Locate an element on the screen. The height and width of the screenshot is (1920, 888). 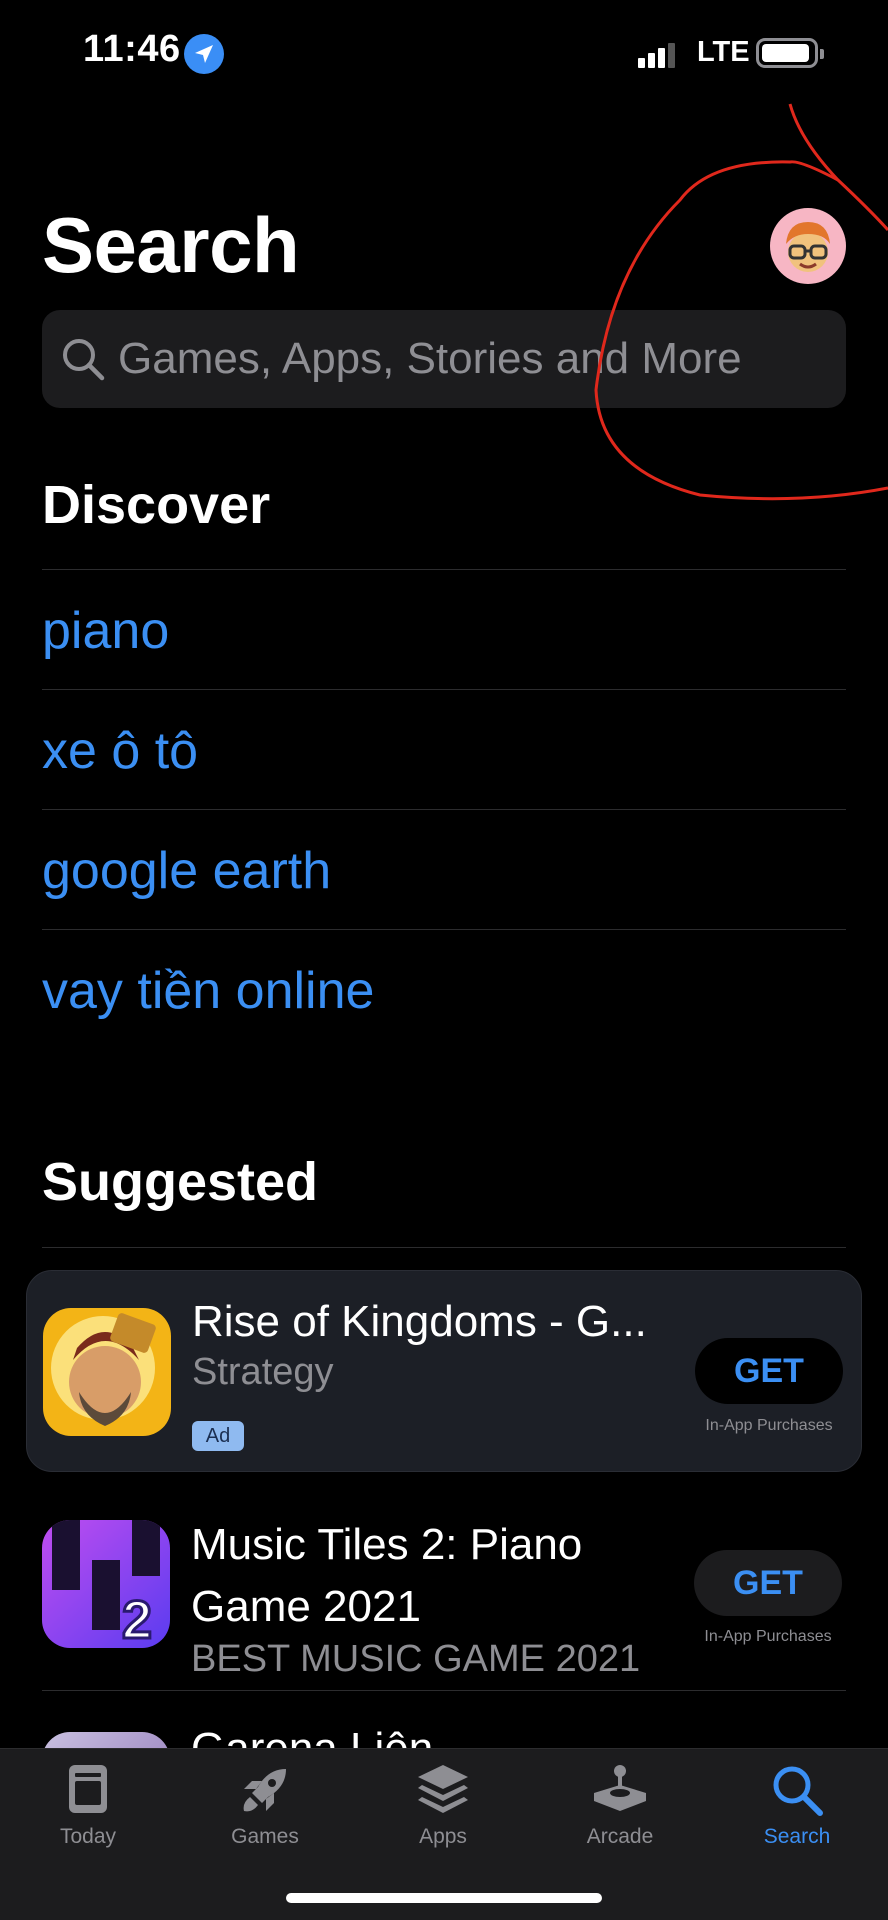
cellular-signal-icon is located at coordinates (661, 54).